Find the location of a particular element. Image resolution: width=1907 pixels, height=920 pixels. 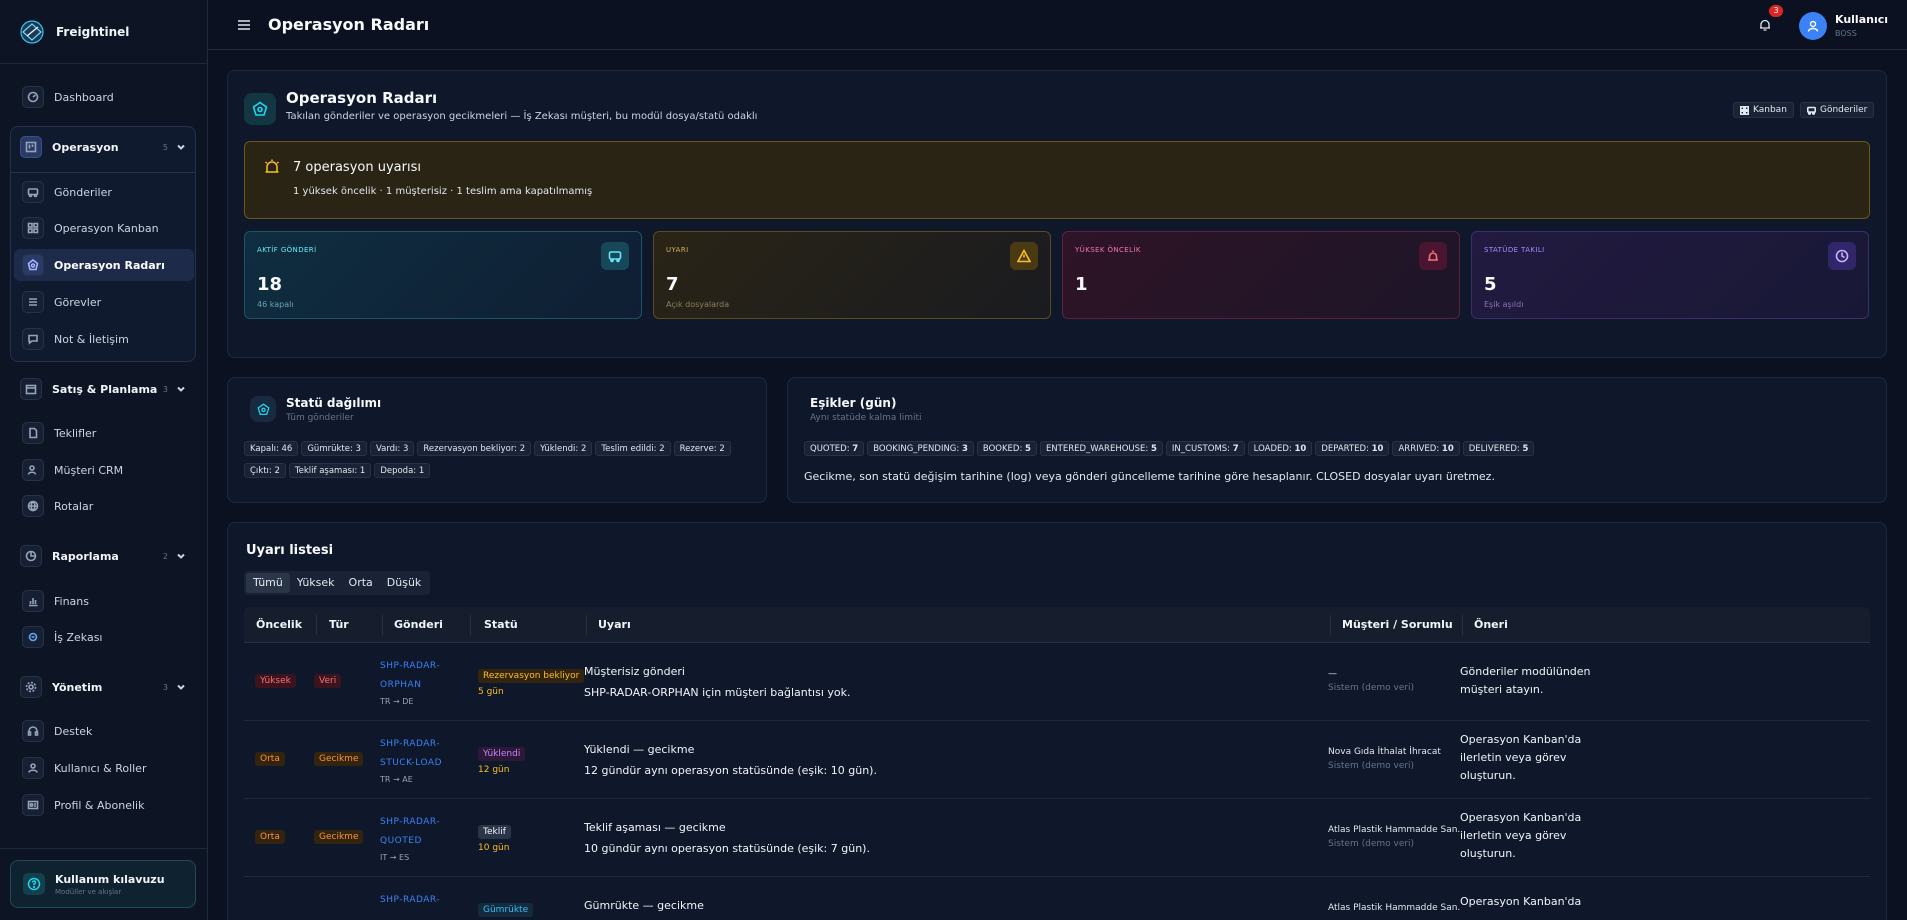

status-dist-subtitle: Tüm gönderiler is located at coordinates (320, 418).